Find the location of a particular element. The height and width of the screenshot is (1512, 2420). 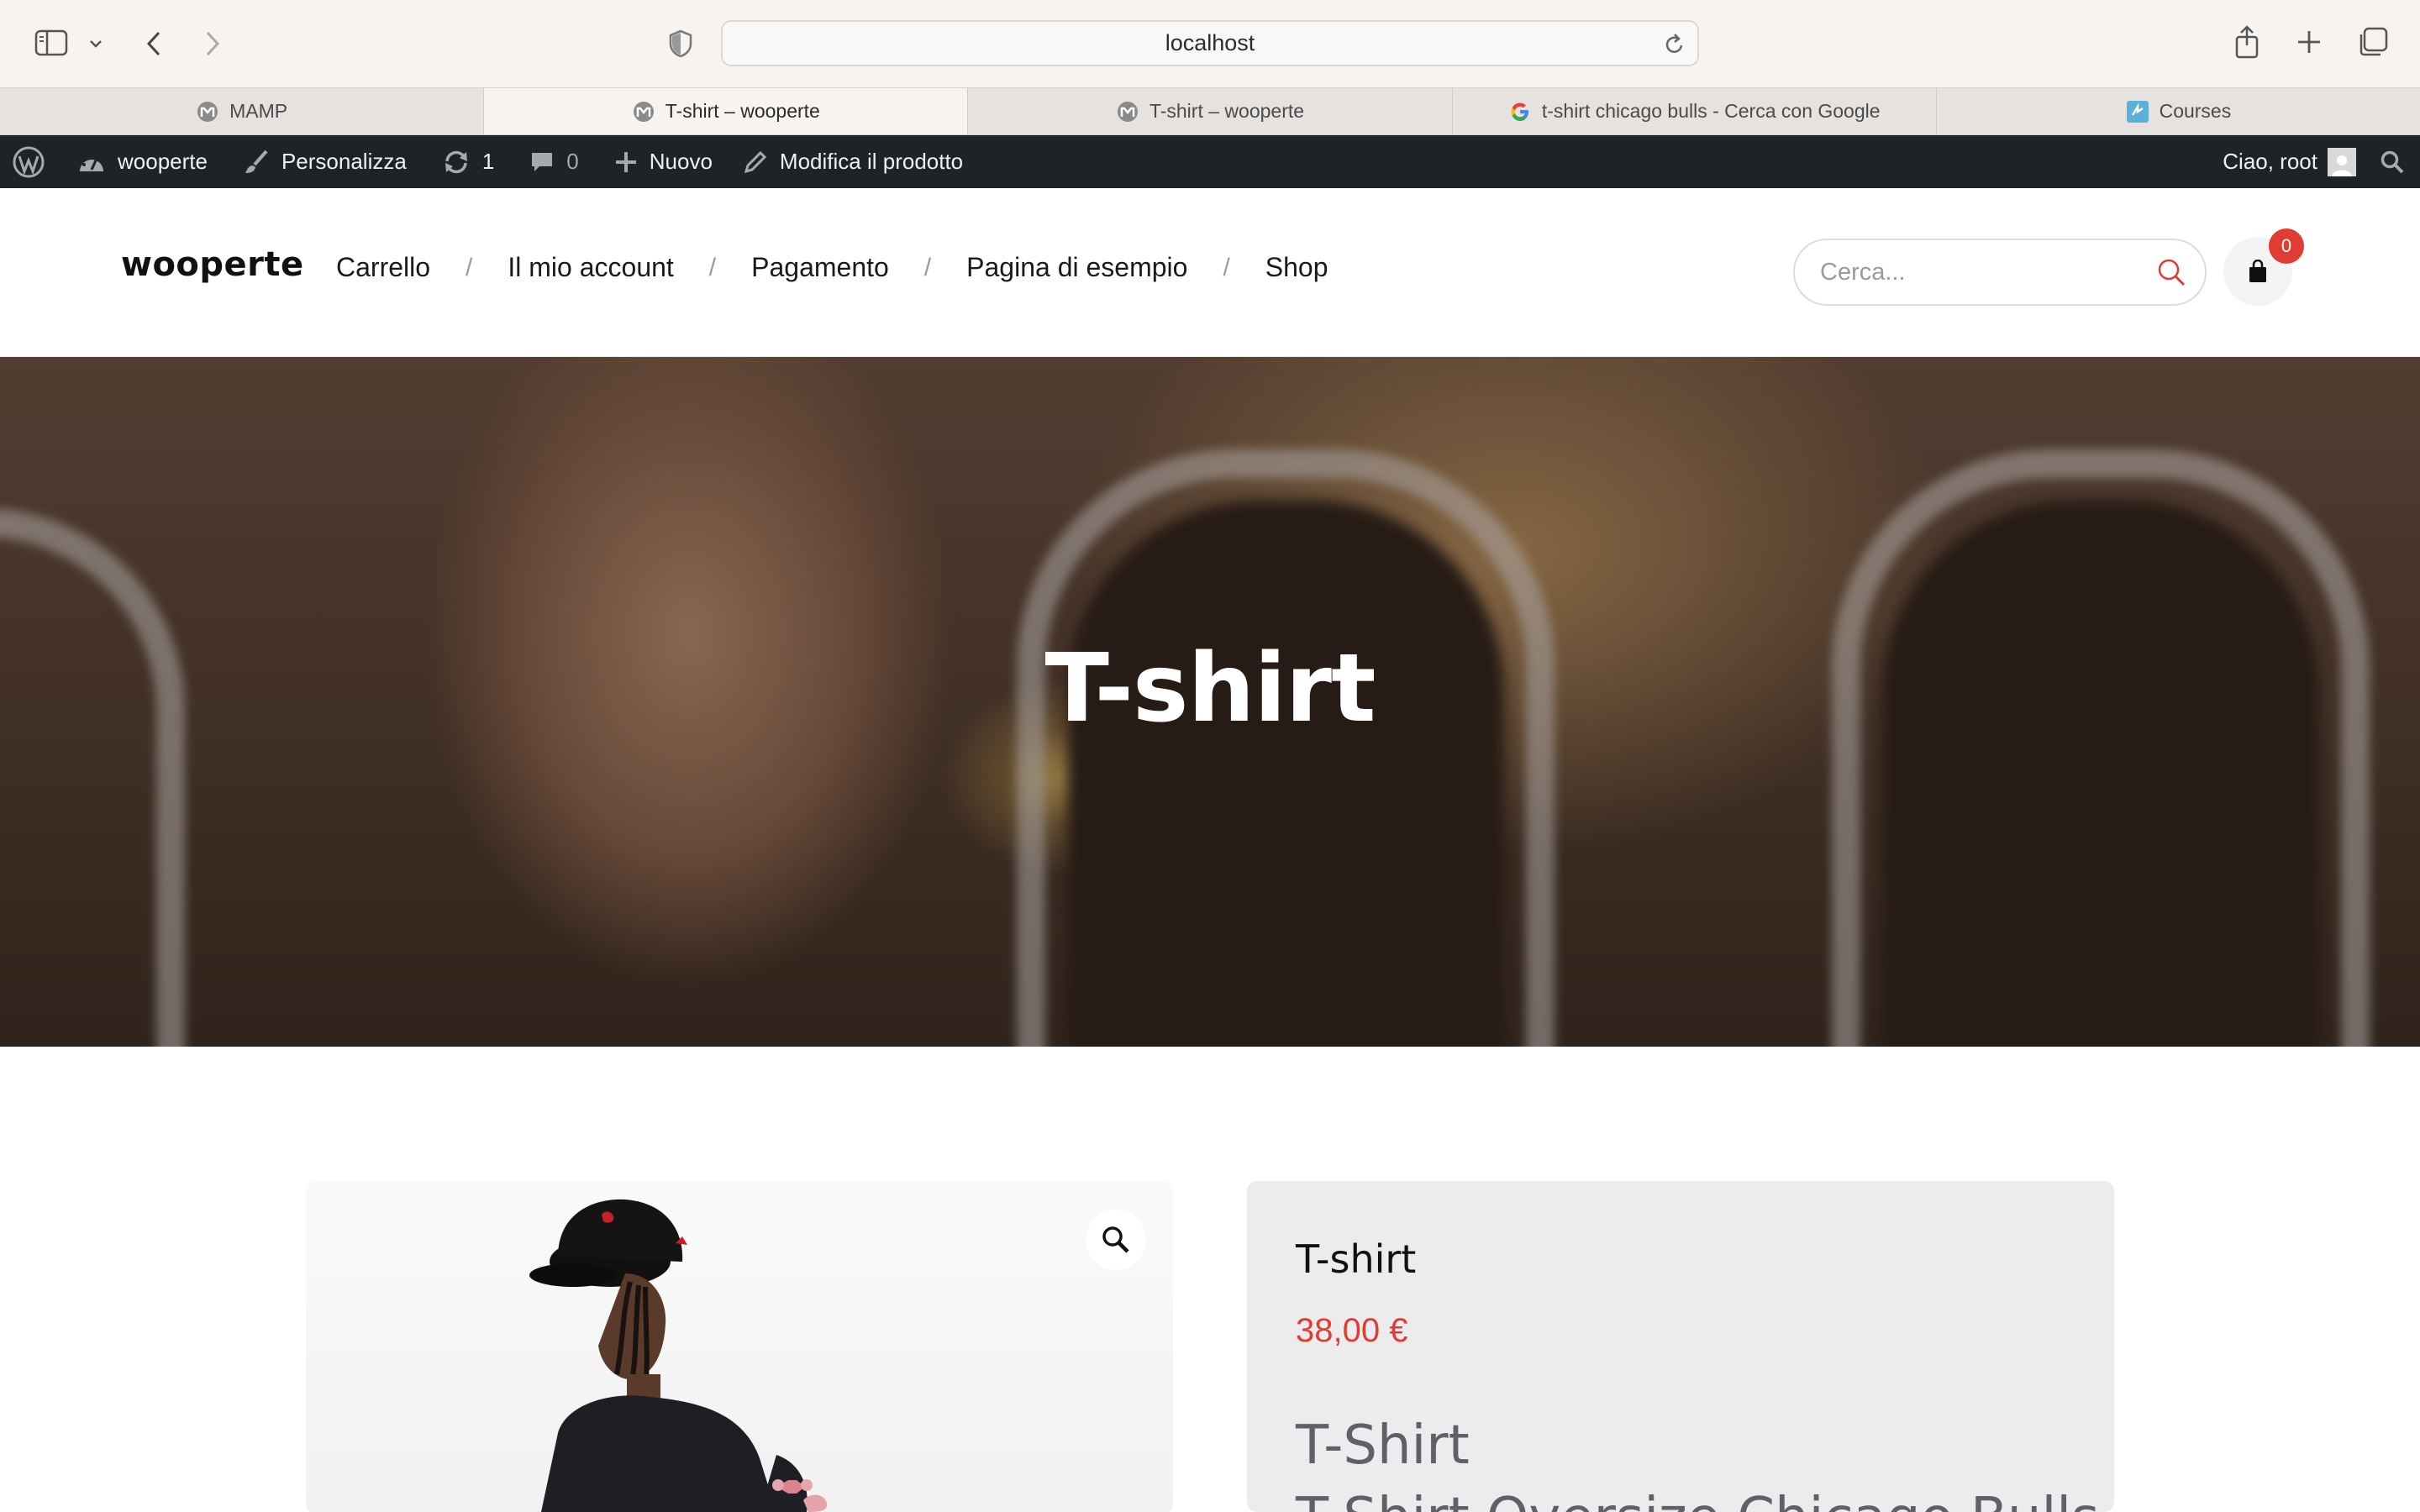

chevron-left-icon is located at coordinates (153, 43).